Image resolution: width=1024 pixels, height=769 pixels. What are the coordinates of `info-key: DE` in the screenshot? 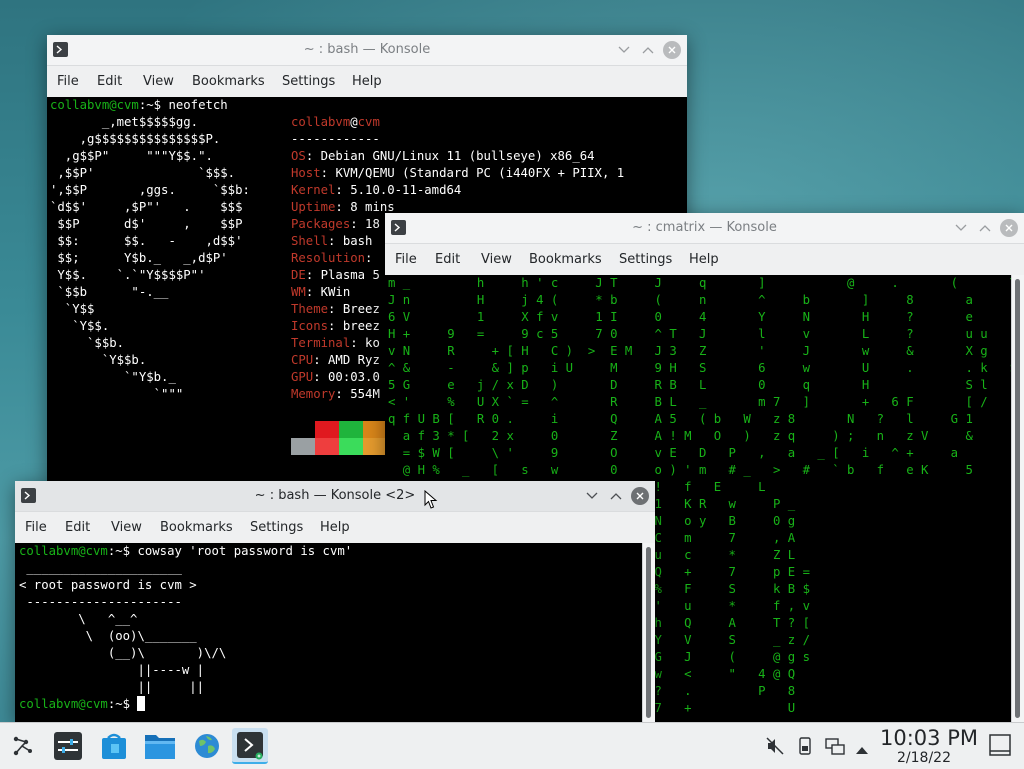 It's located at (298, 275).